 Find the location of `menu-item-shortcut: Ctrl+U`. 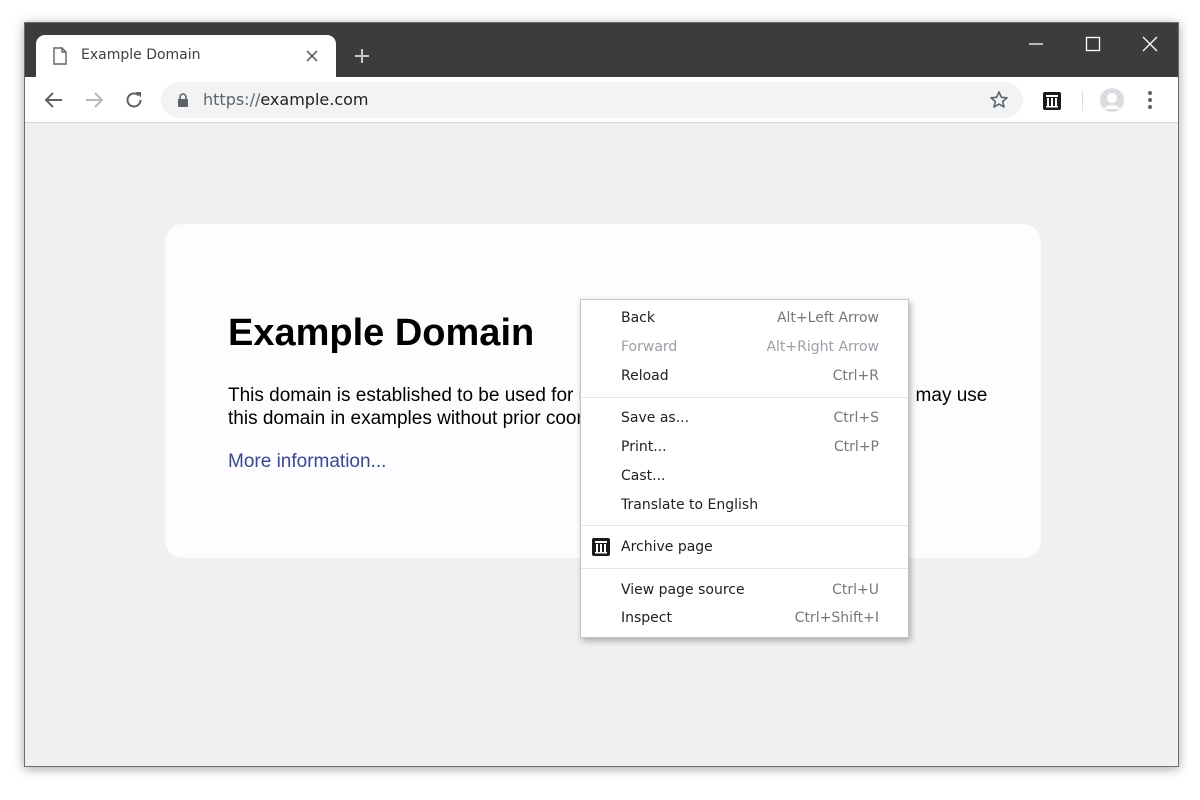

menu-item-shortcut: Ctrl+U is located at coordinates (855, 590).